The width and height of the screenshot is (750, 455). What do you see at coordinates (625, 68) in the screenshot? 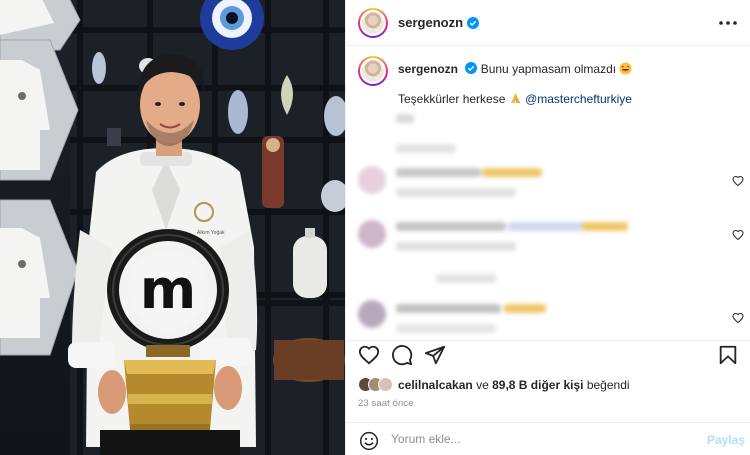
I see `laughing-emoji-icon` at bounding box center [625, 68].